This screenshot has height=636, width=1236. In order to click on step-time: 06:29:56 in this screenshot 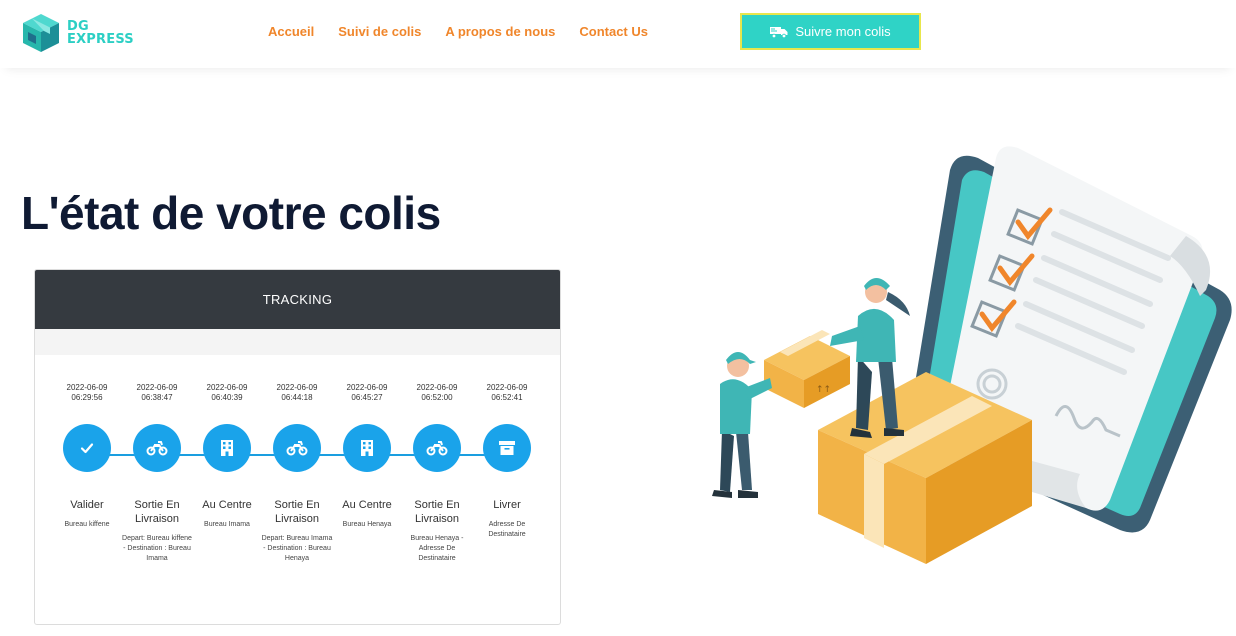, I will do `click(87, 397)`.